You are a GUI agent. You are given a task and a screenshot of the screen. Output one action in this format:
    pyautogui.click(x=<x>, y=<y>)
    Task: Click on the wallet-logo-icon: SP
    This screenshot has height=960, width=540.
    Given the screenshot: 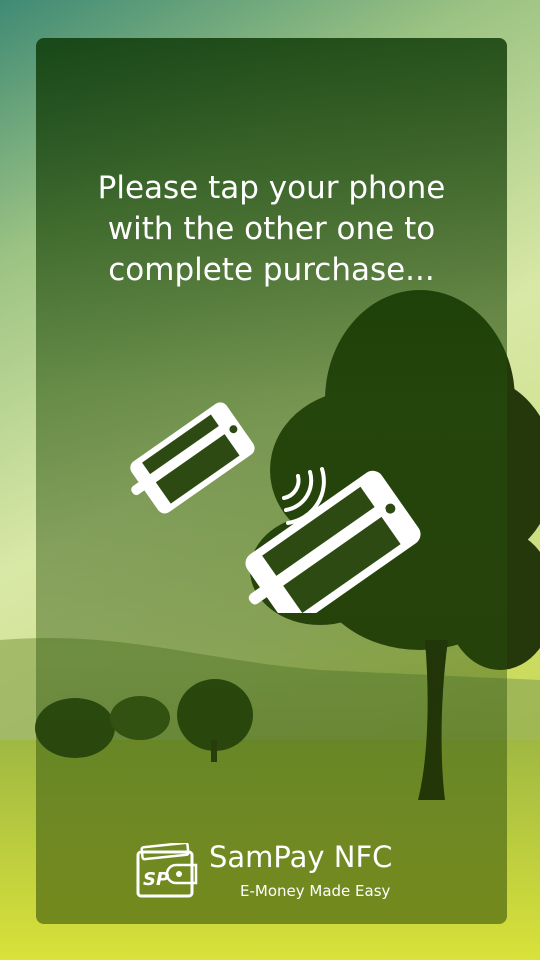 What is the action you would take?
    pyautogui.click(x=167, y=870)
    